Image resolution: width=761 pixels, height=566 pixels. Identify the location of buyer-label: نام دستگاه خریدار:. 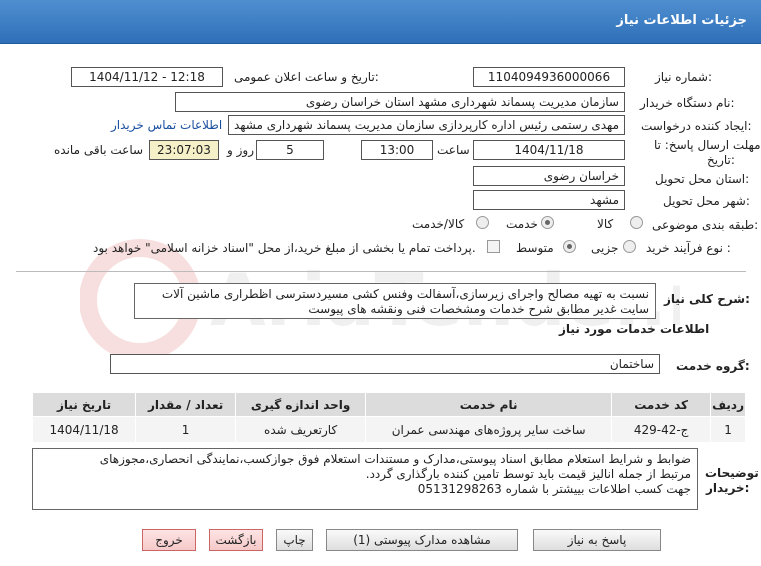
(687, 103).